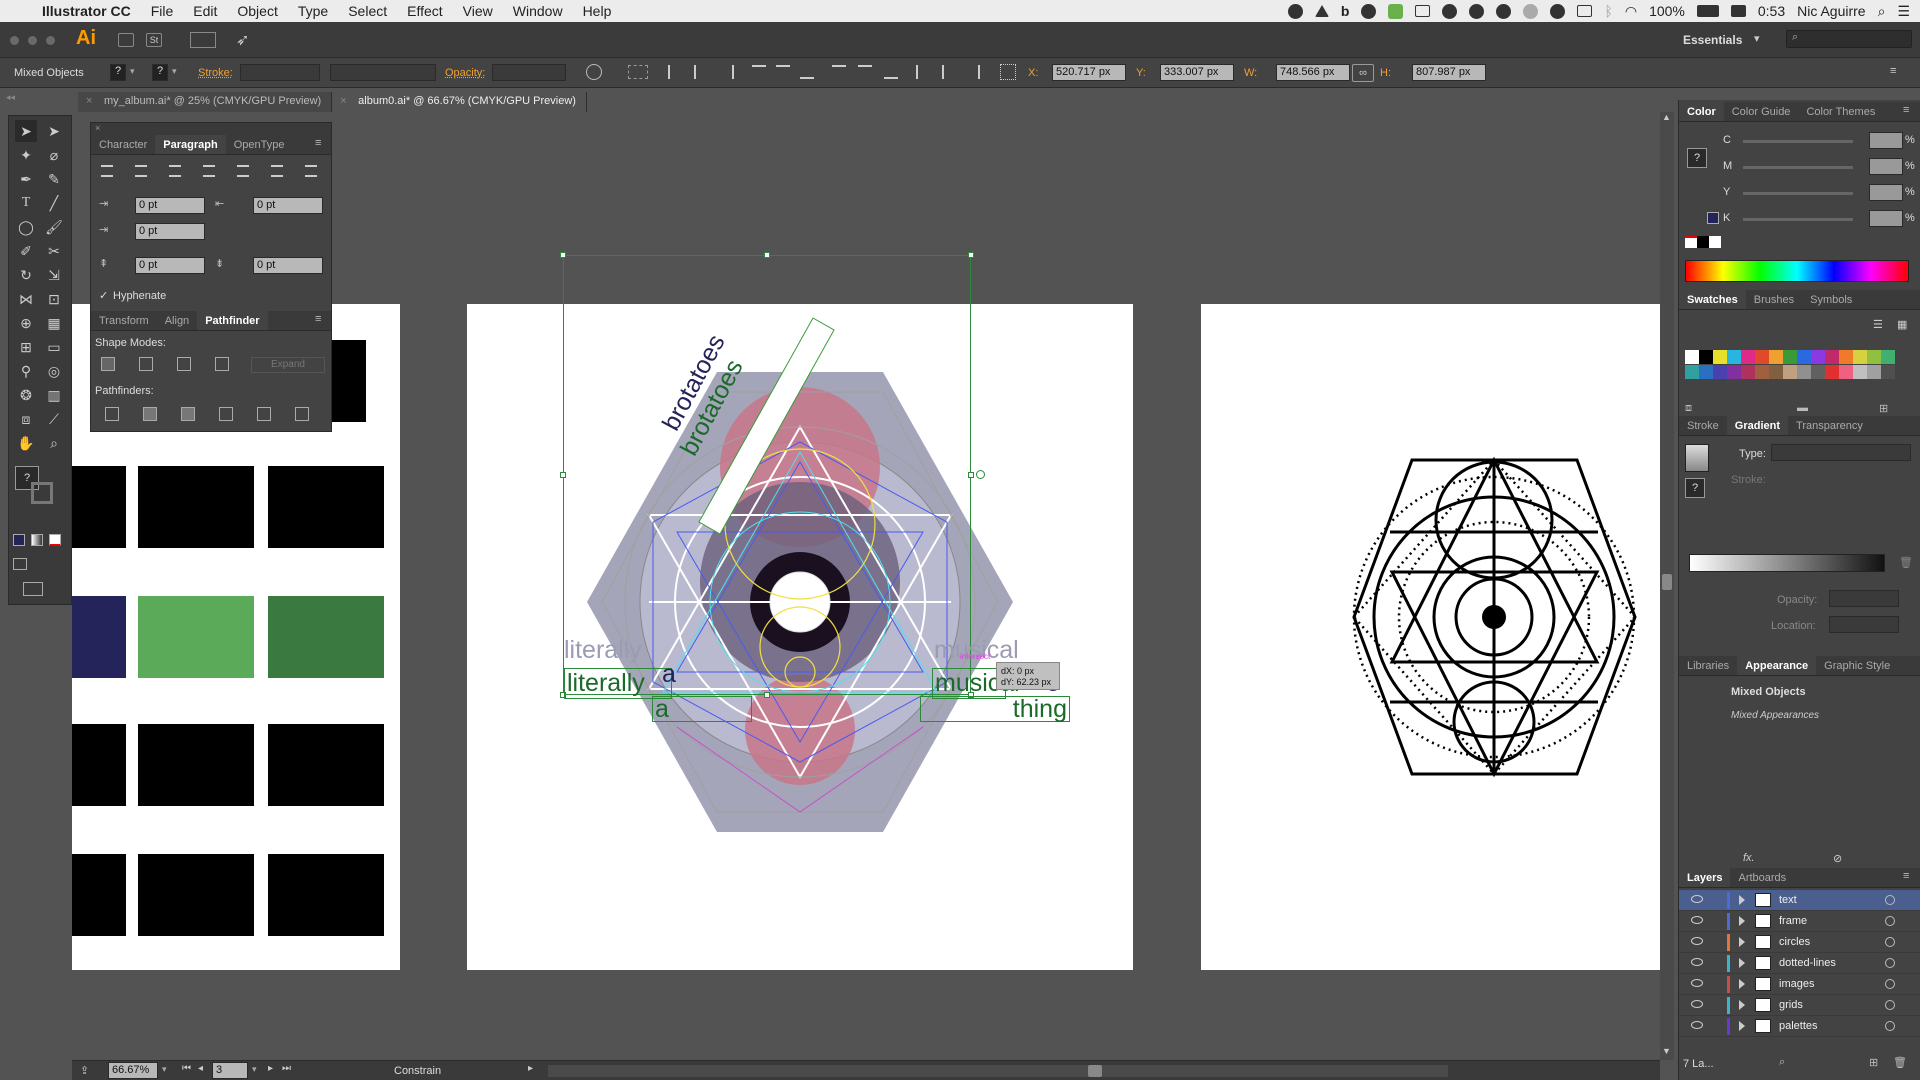 The height and width of the screenshot is (1080, 1920). What do you see at coordinates (1799, 921) in the screenshot?
I see `layer-row: frame` at bounding box center [1799, 921].